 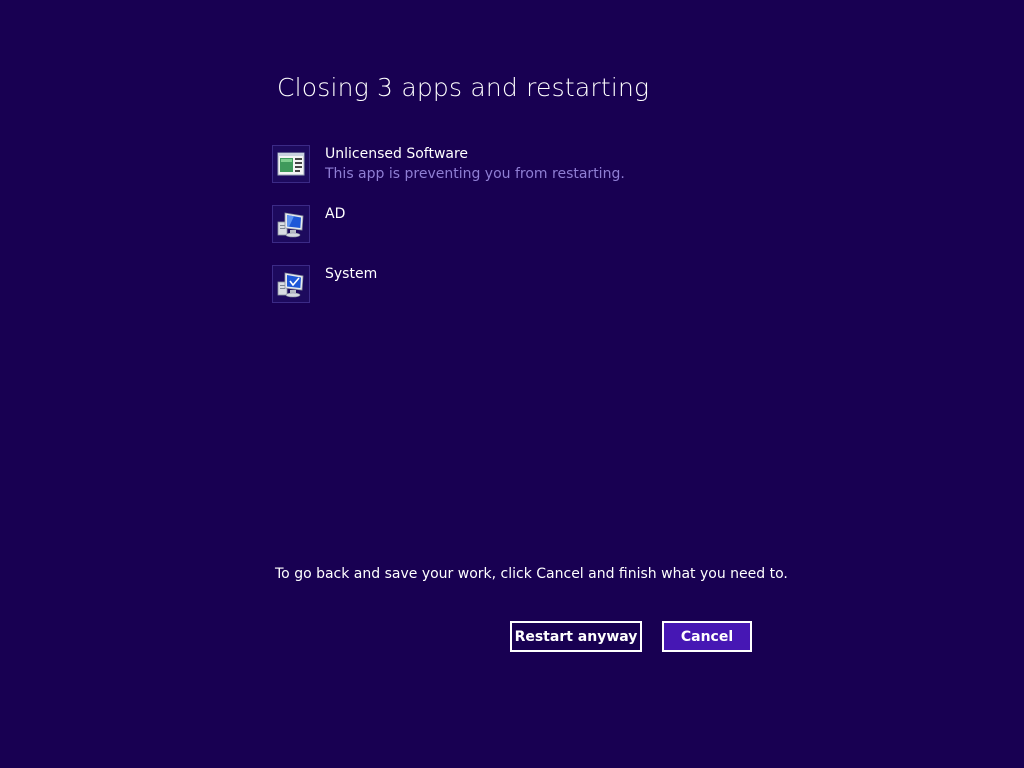 What do you see at coordinates (463, 87) in the screenshot?
I see `page-title: Closing 3 apps and restarting` at bounding box center [463, 87].